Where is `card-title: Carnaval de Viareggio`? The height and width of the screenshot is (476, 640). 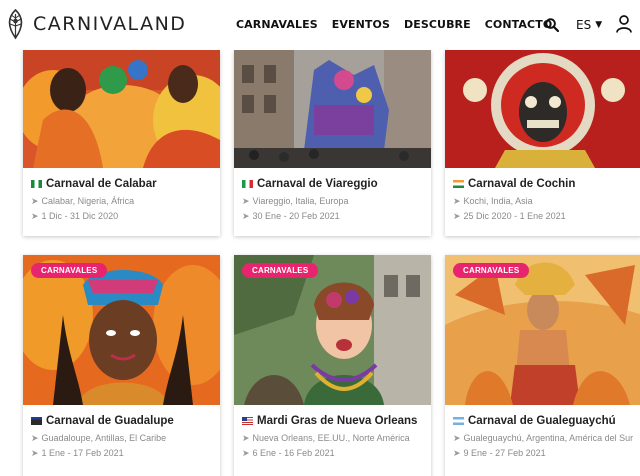
card-title: Carnaval de Viareggio is located at coordinates (332, 184).